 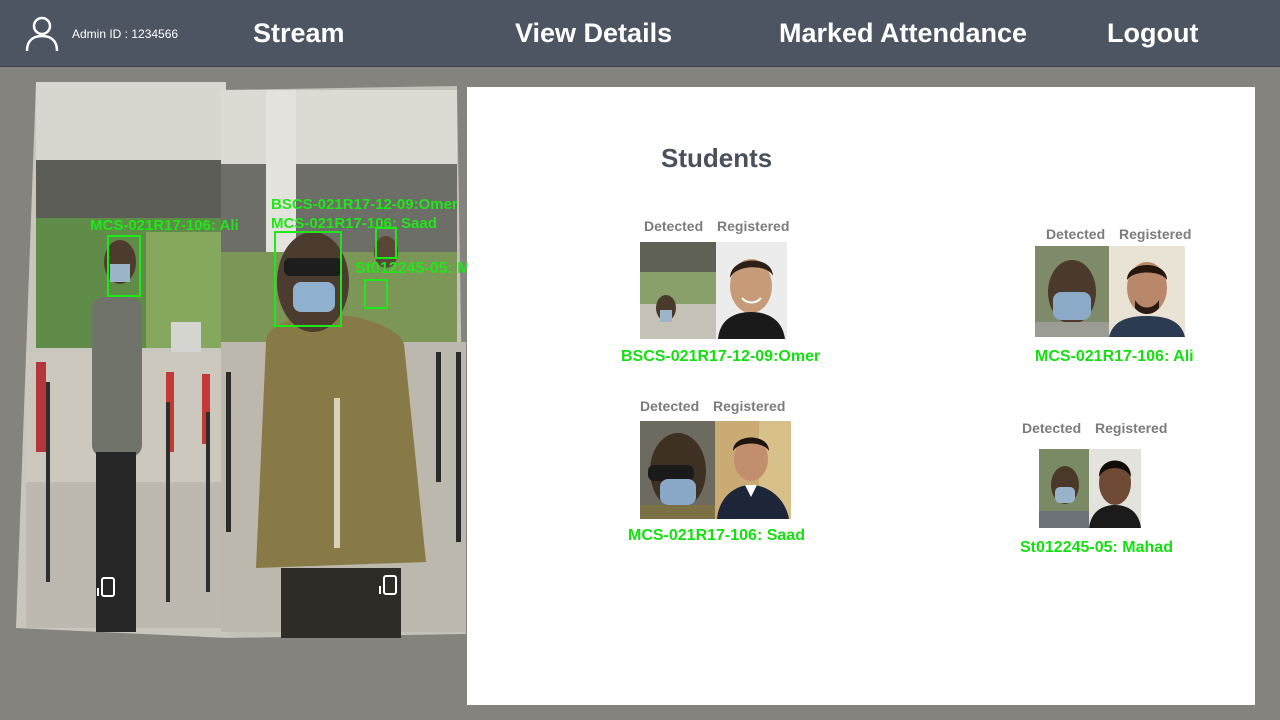 What do you see at coordinates (122, 360) in the screenshot?
I see `camera-feed-left` at bounding box center [122, 360].